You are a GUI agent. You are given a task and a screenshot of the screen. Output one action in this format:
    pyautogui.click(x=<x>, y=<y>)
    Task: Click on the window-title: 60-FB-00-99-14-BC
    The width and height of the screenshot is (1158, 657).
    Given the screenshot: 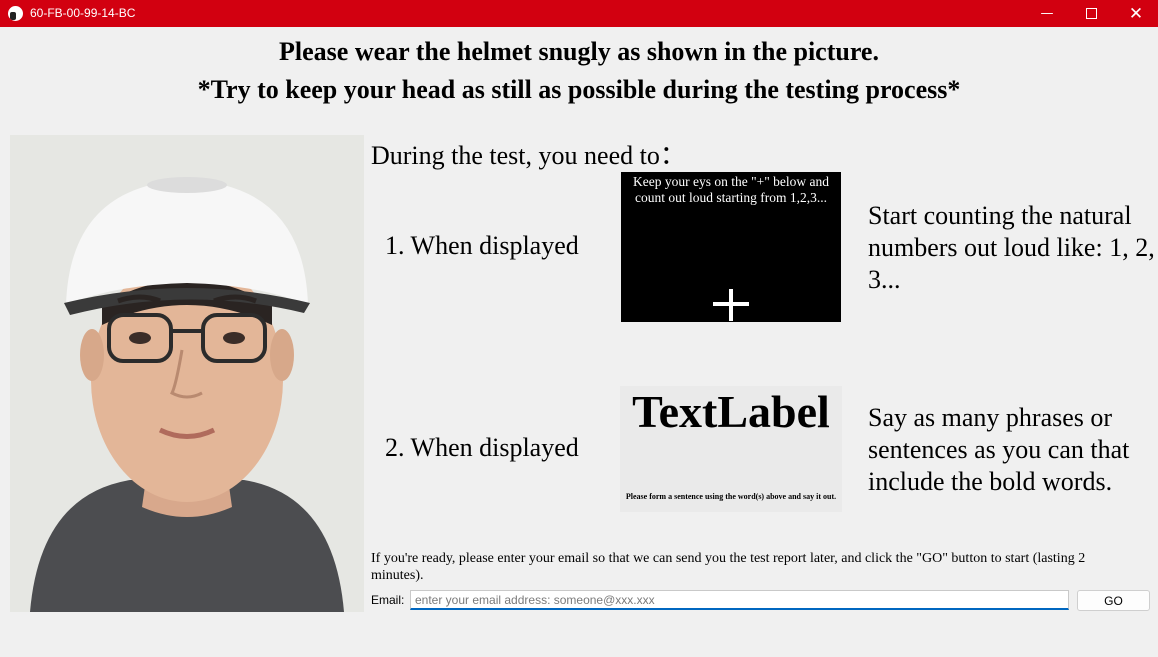 What is the action you would take?
    pyautogui.click(x=83, y=13)
    